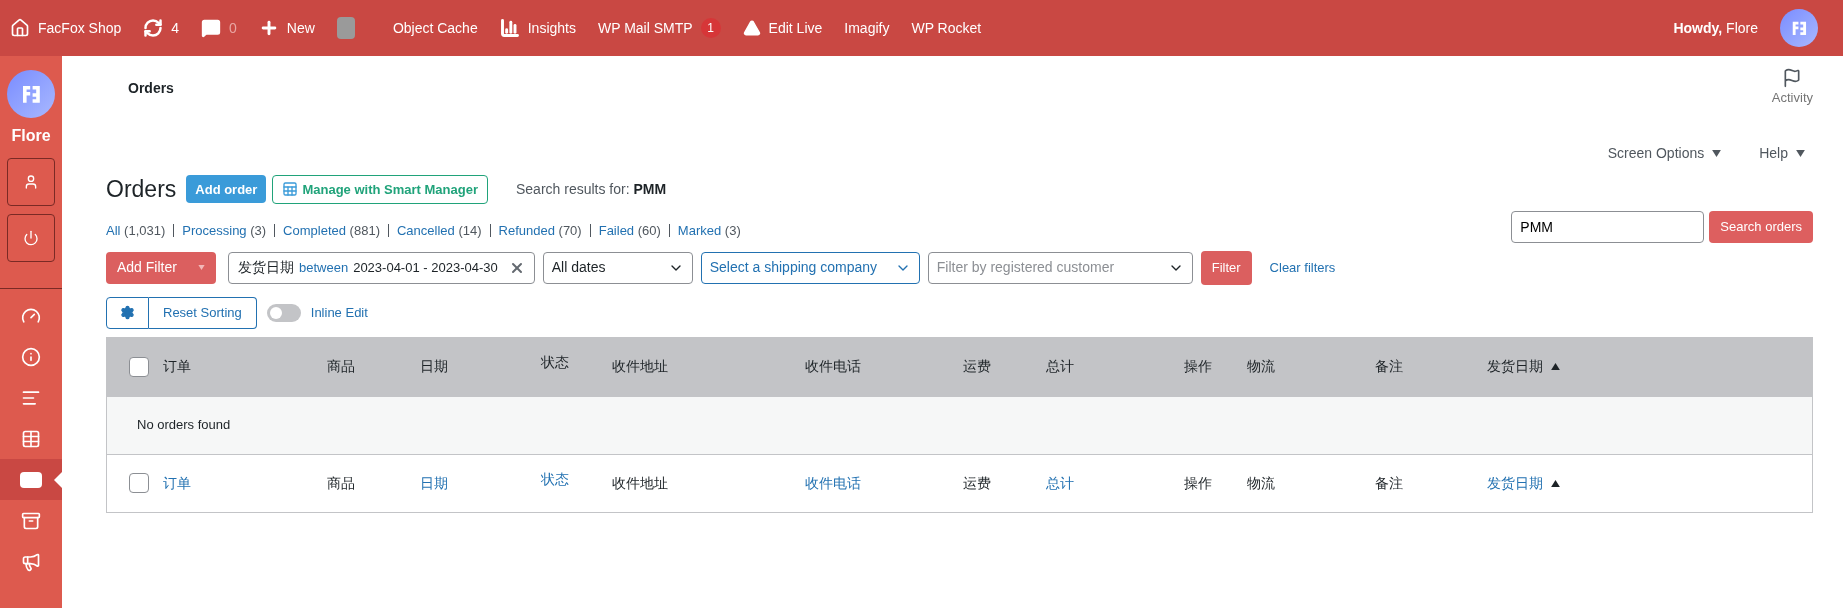 The image size is (1843, 608). What do you see at coordinates (659, 28) in the screenshot?
I see `admin-bar-link: WP Mail SMTP 1` at bounding box center [659, 28].